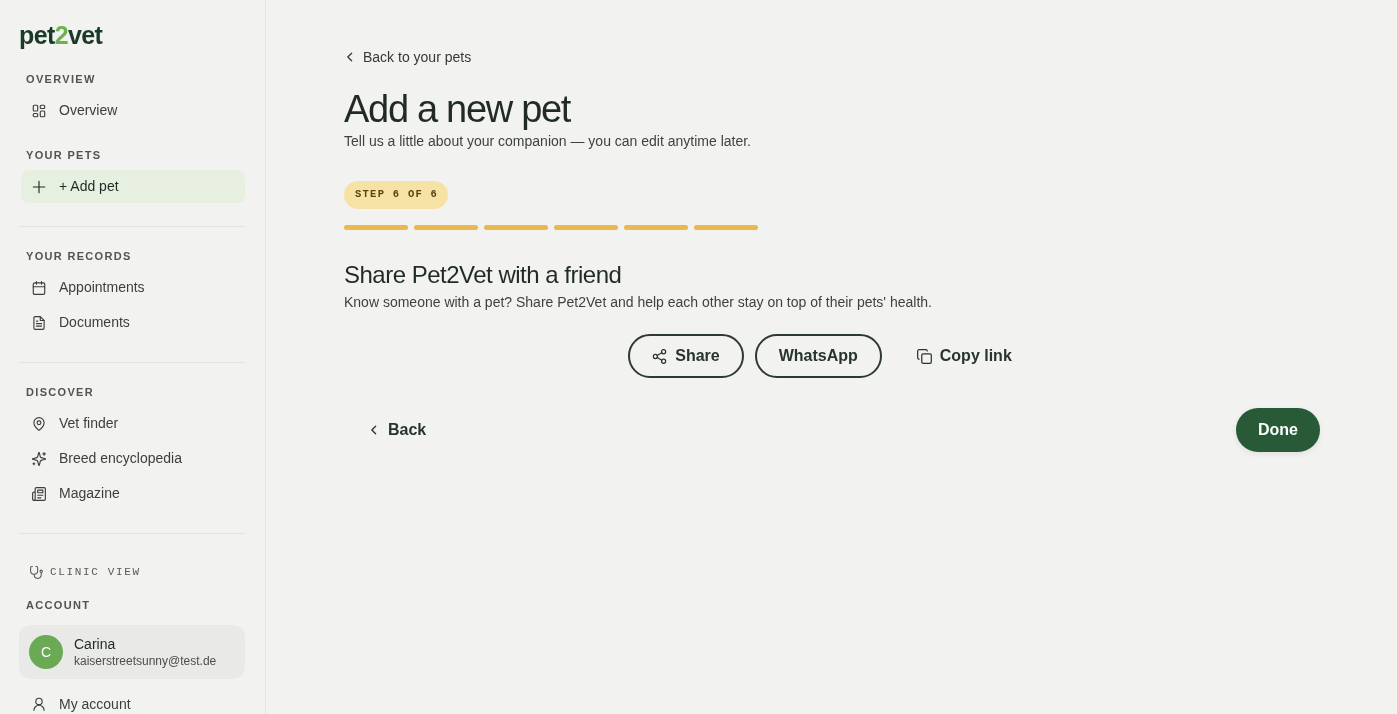  Describe the element at coordinates (39, 186) in the screenshot. I see `plus-icon` at that location.